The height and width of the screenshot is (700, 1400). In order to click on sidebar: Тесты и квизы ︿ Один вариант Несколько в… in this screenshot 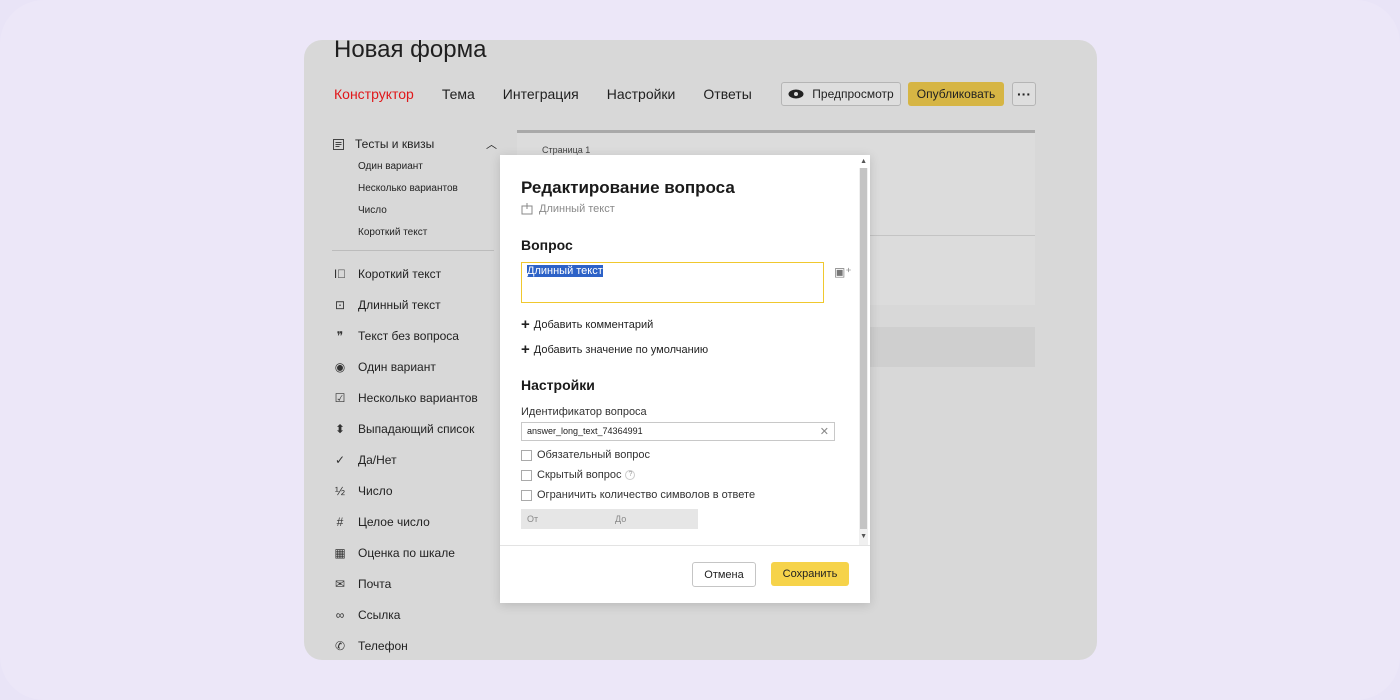, I will do `click(414, 398)`.